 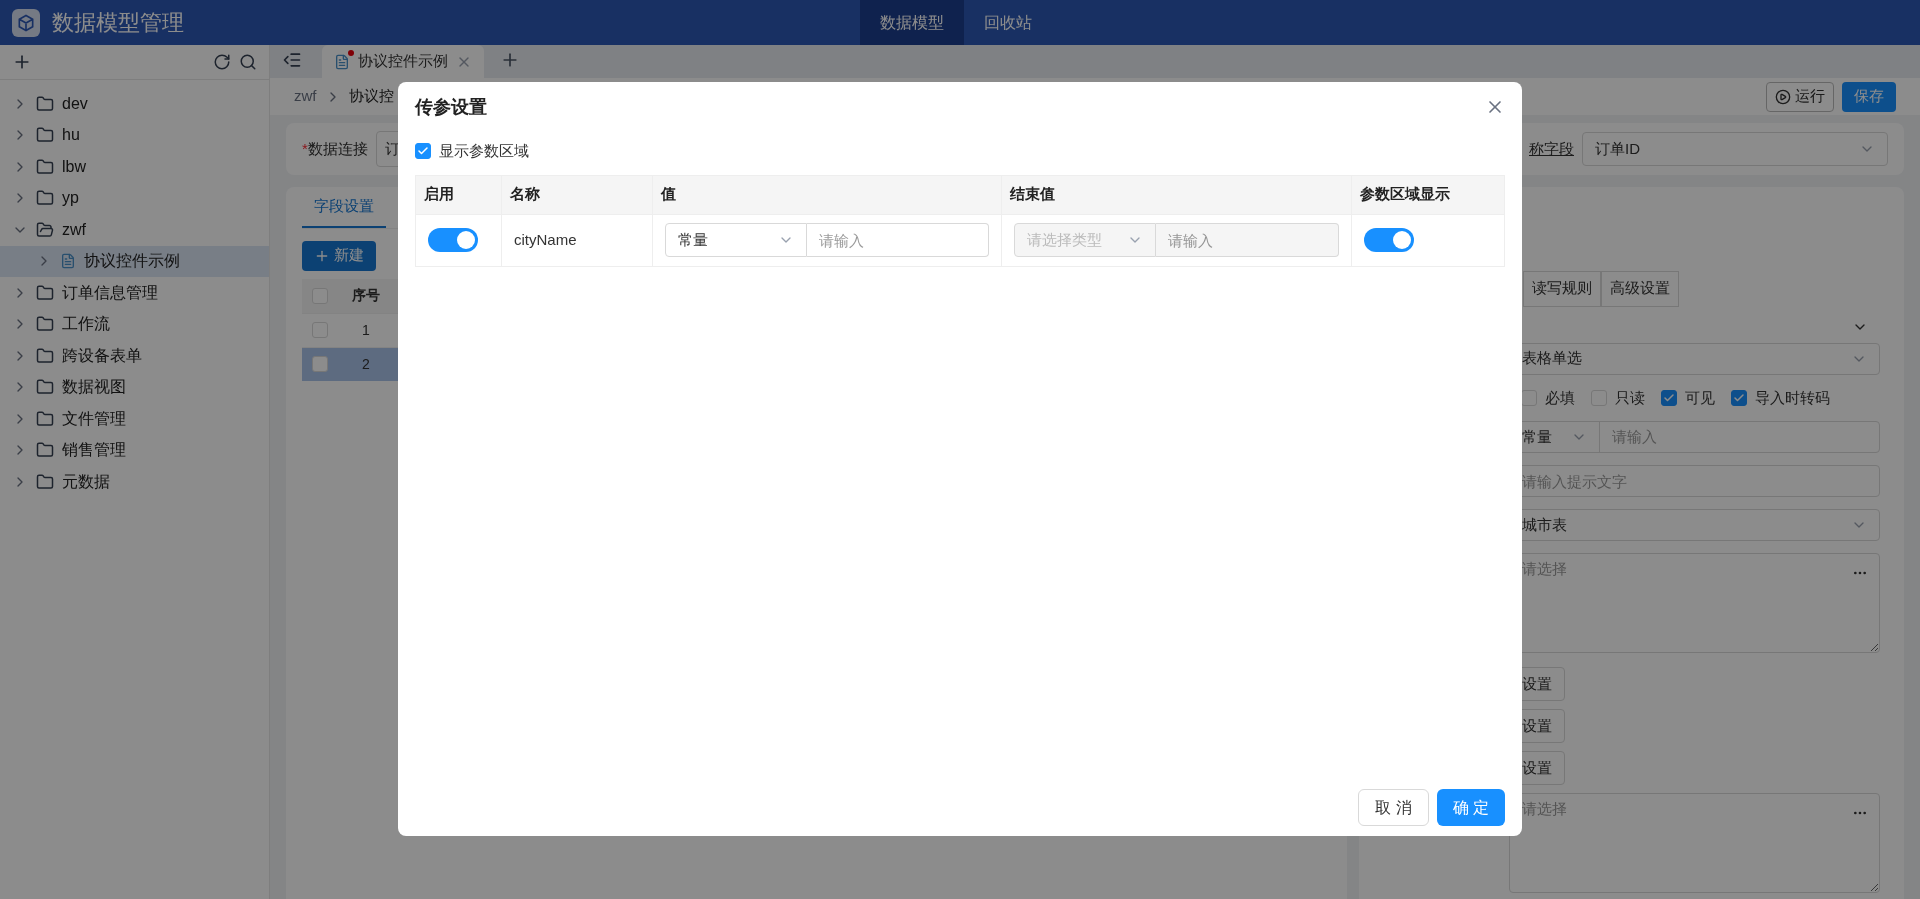 What do you see at coordinates (1735, 148) in the screenshot?
I see `select-field: 订单ID` at bounding box center [1735, 148].